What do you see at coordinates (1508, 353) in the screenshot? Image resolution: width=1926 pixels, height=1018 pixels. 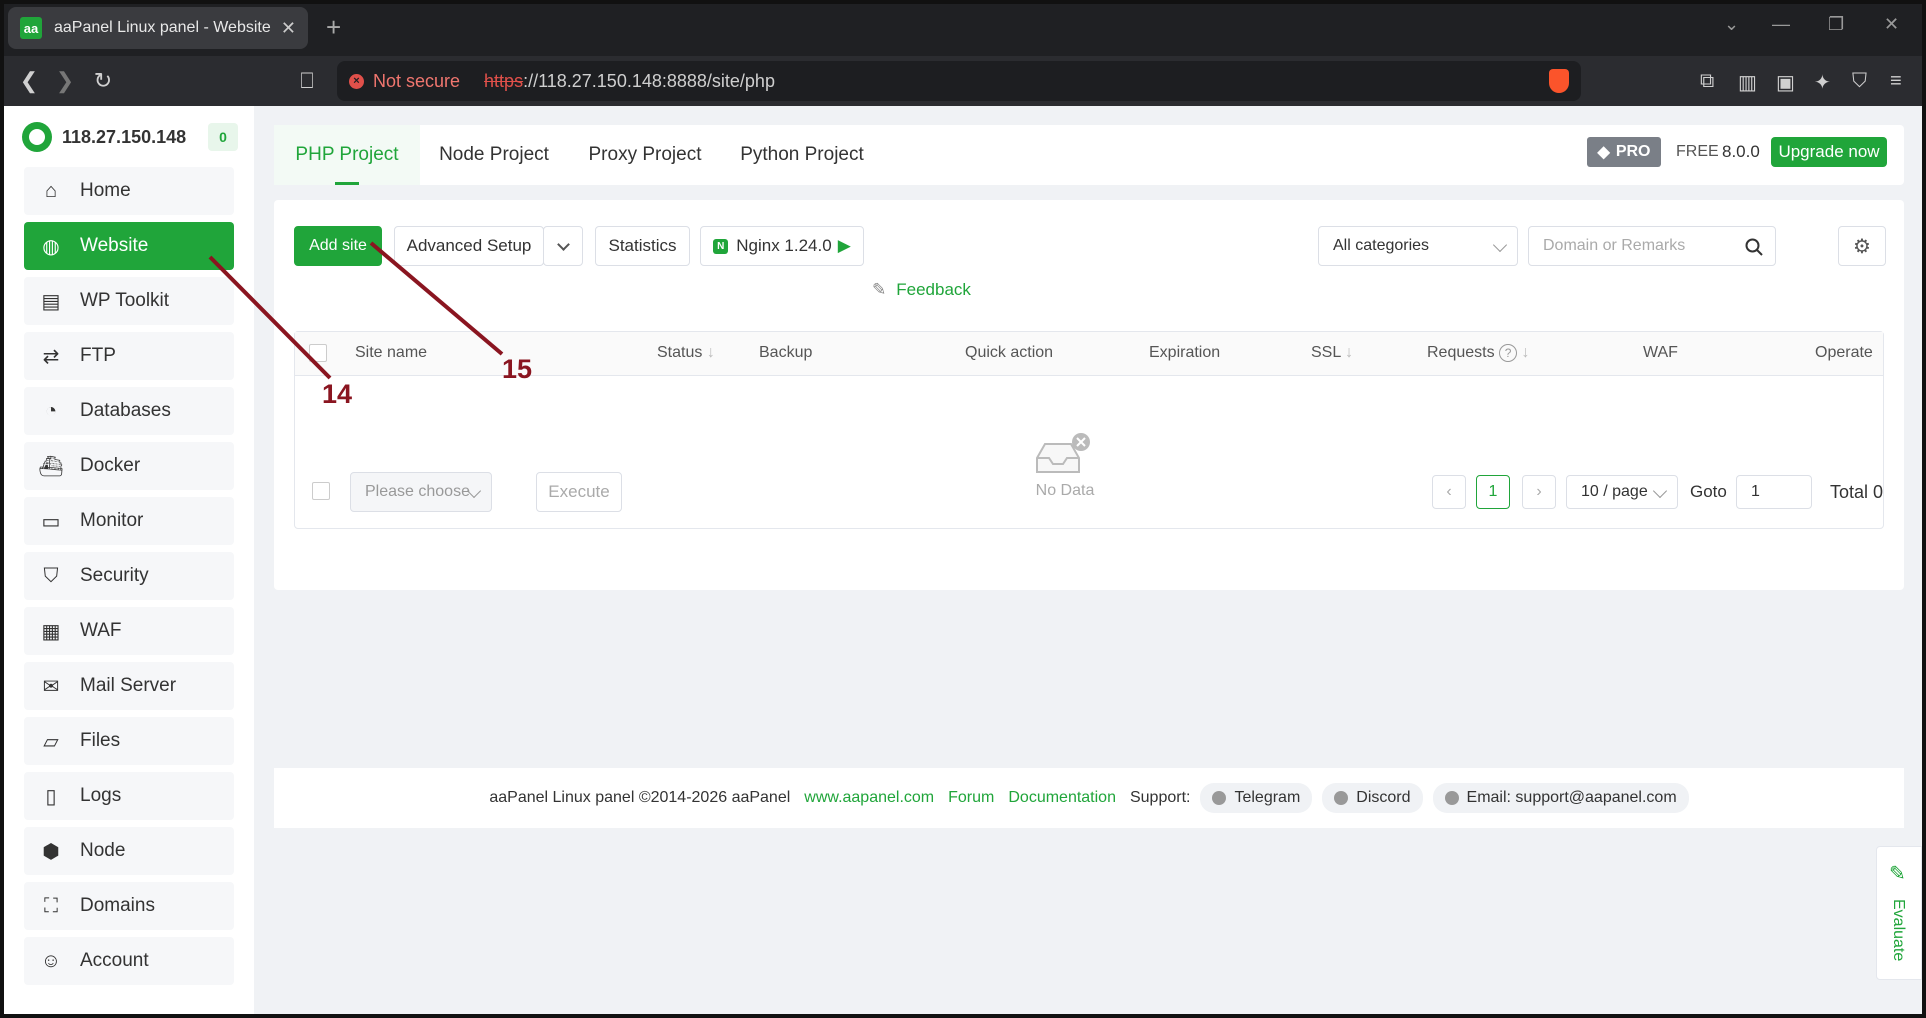 I see `help-icon: ?` at bounding box center [1508, 353].